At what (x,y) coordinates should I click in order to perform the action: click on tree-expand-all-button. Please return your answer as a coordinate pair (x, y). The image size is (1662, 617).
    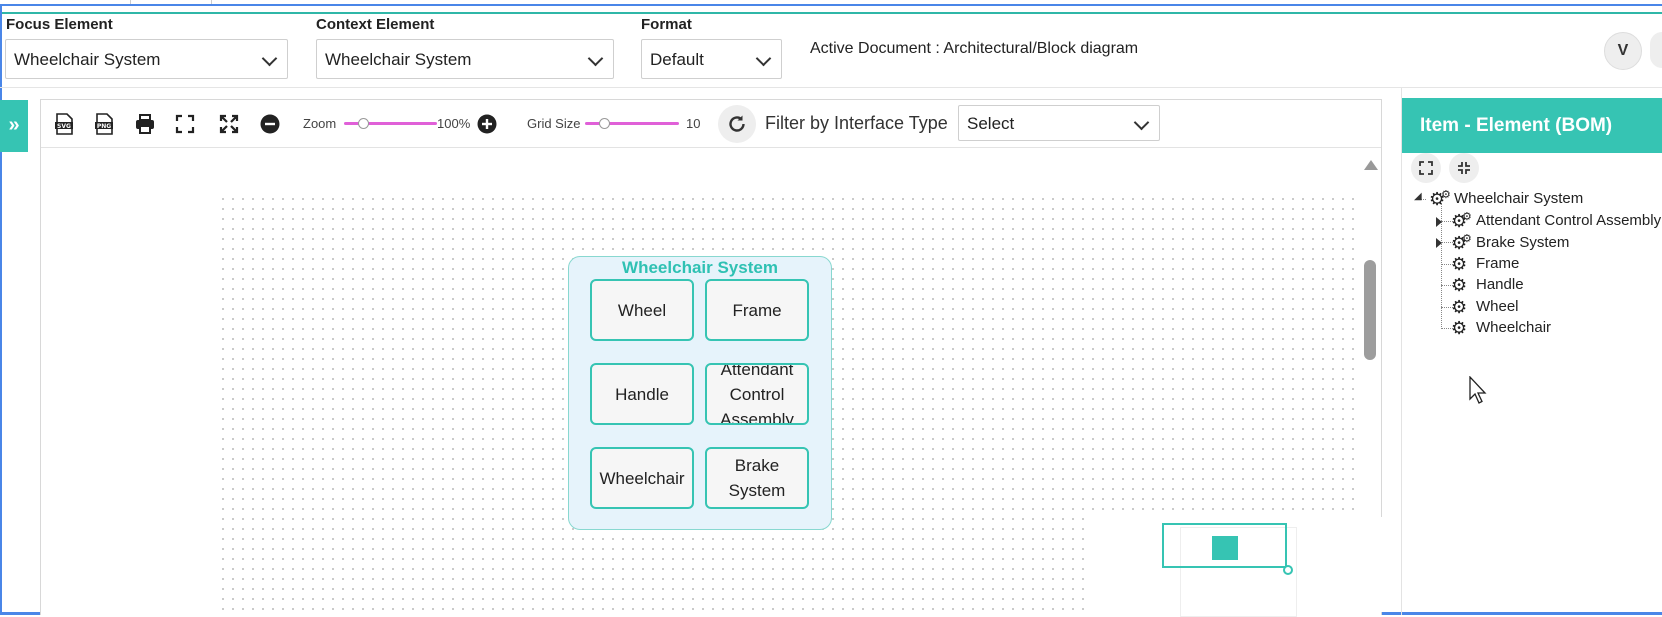
    Looking at the image, I should click on (1426, 168).